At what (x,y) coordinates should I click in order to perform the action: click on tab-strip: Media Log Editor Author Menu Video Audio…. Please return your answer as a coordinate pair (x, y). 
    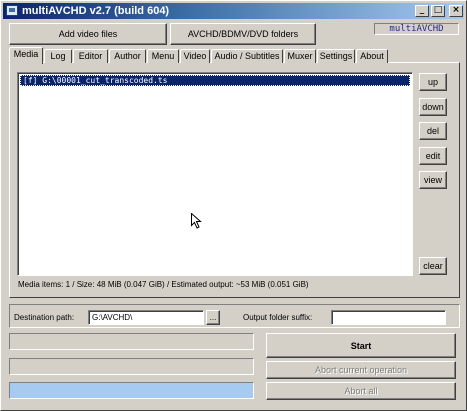
    Looking at the image, I should click on (199, 55).